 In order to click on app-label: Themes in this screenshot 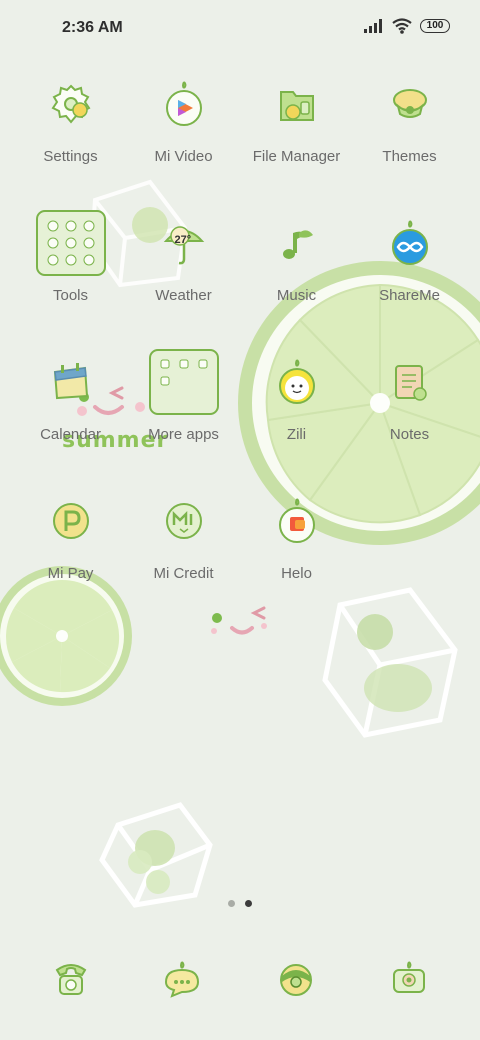, I will do `click(409, 156)`.